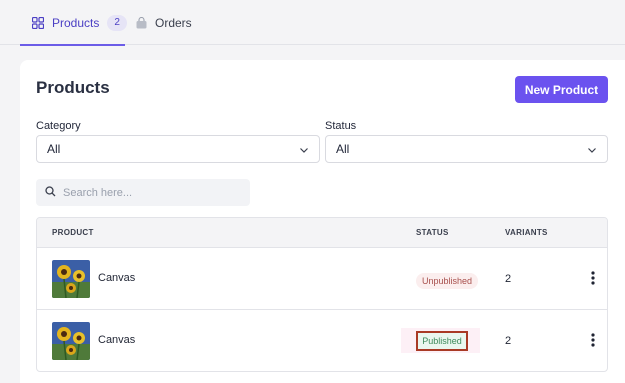 The width and height of the screenshot is (625, 383). Describe the element at coordinates (447, 281) in the screenshot. I see `status-badge: Unpublished` at that location.